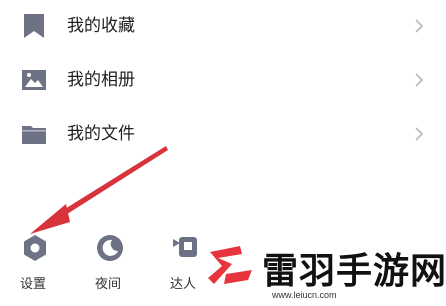  I want to click on watermark-text: 雷羽手游网, so click(354, 271).